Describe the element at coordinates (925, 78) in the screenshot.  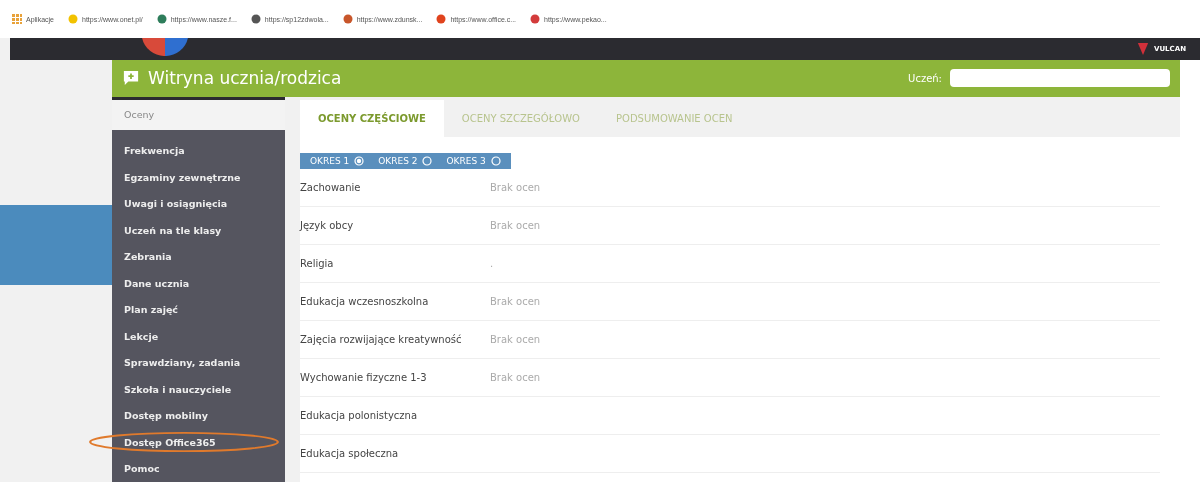
I see `student-label: Uczeń:` at that location.